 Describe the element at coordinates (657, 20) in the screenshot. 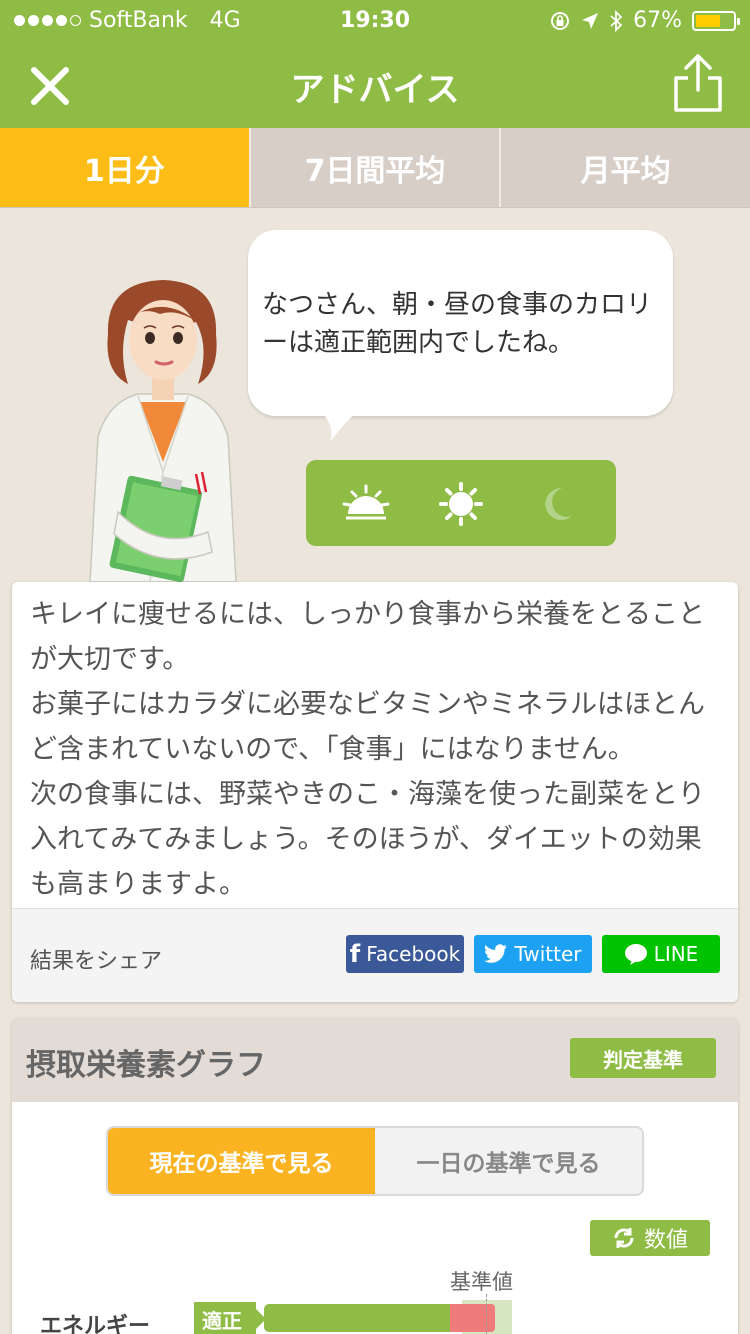

I see `battery-percent: 67%` at that location.